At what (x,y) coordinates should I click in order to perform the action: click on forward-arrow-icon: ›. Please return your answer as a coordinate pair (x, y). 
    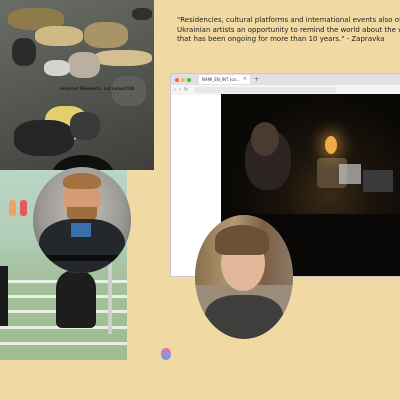
    Looking at the image, I should click on (180, 90).